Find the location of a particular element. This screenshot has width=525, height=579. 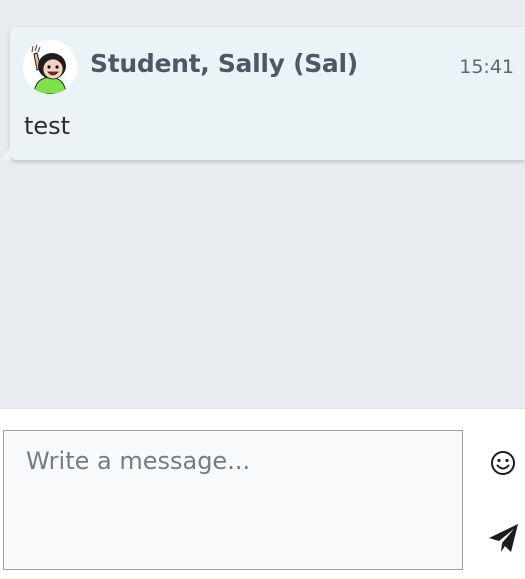

emoji-button is located at coordinates (503, 463).